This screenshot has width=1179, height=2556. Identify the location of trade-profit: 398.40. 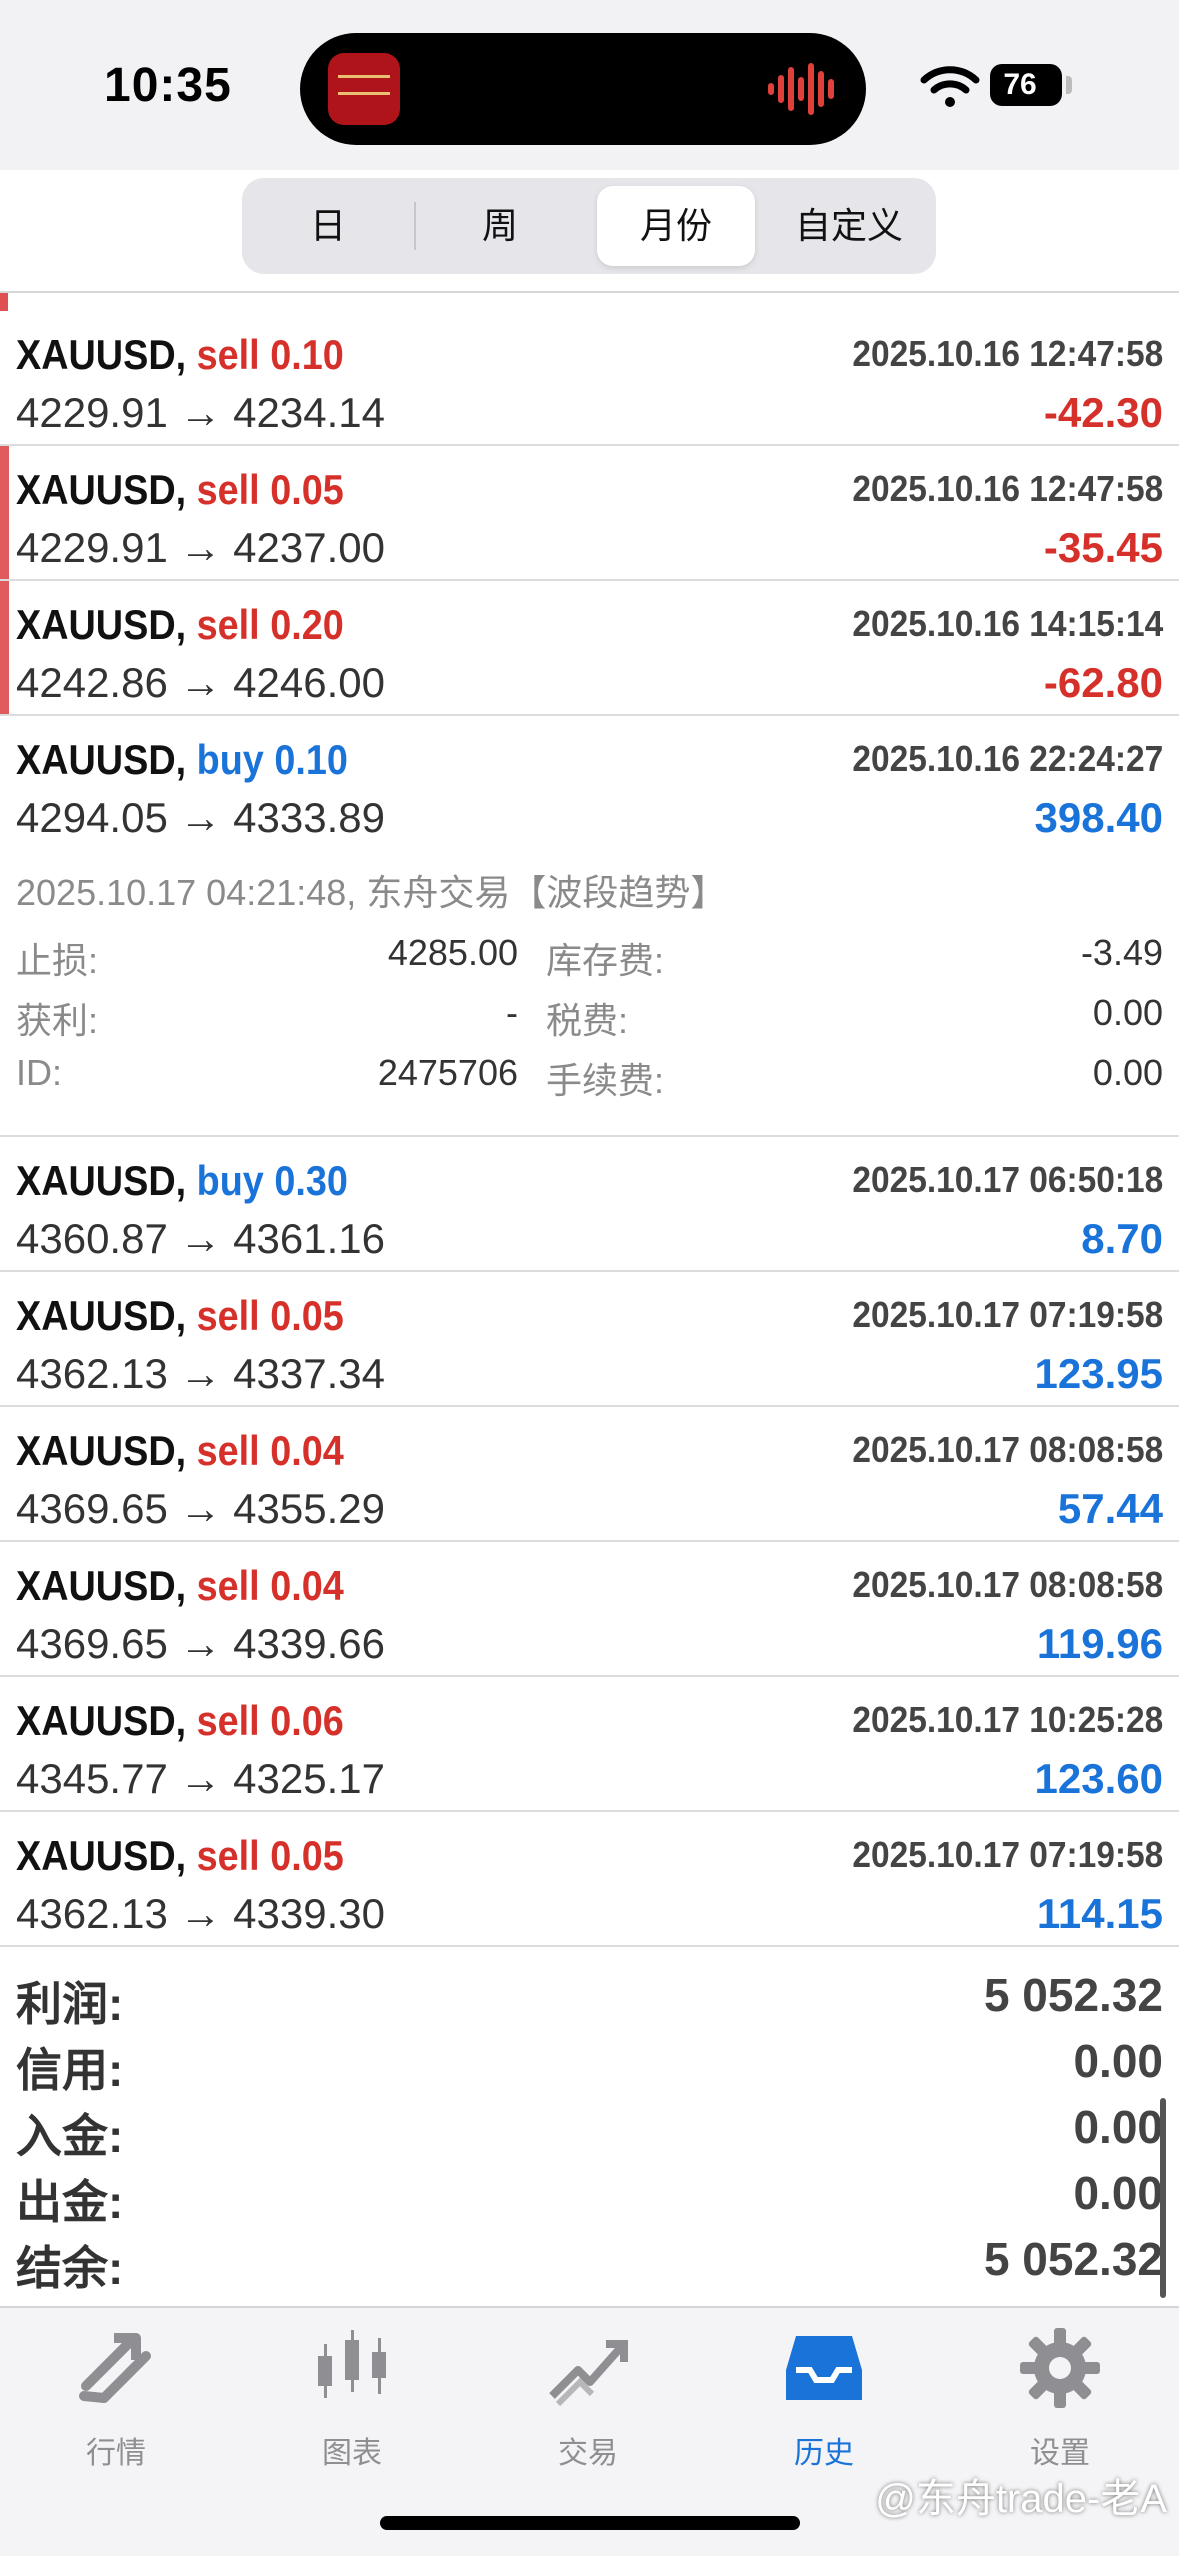
(1098, 817).